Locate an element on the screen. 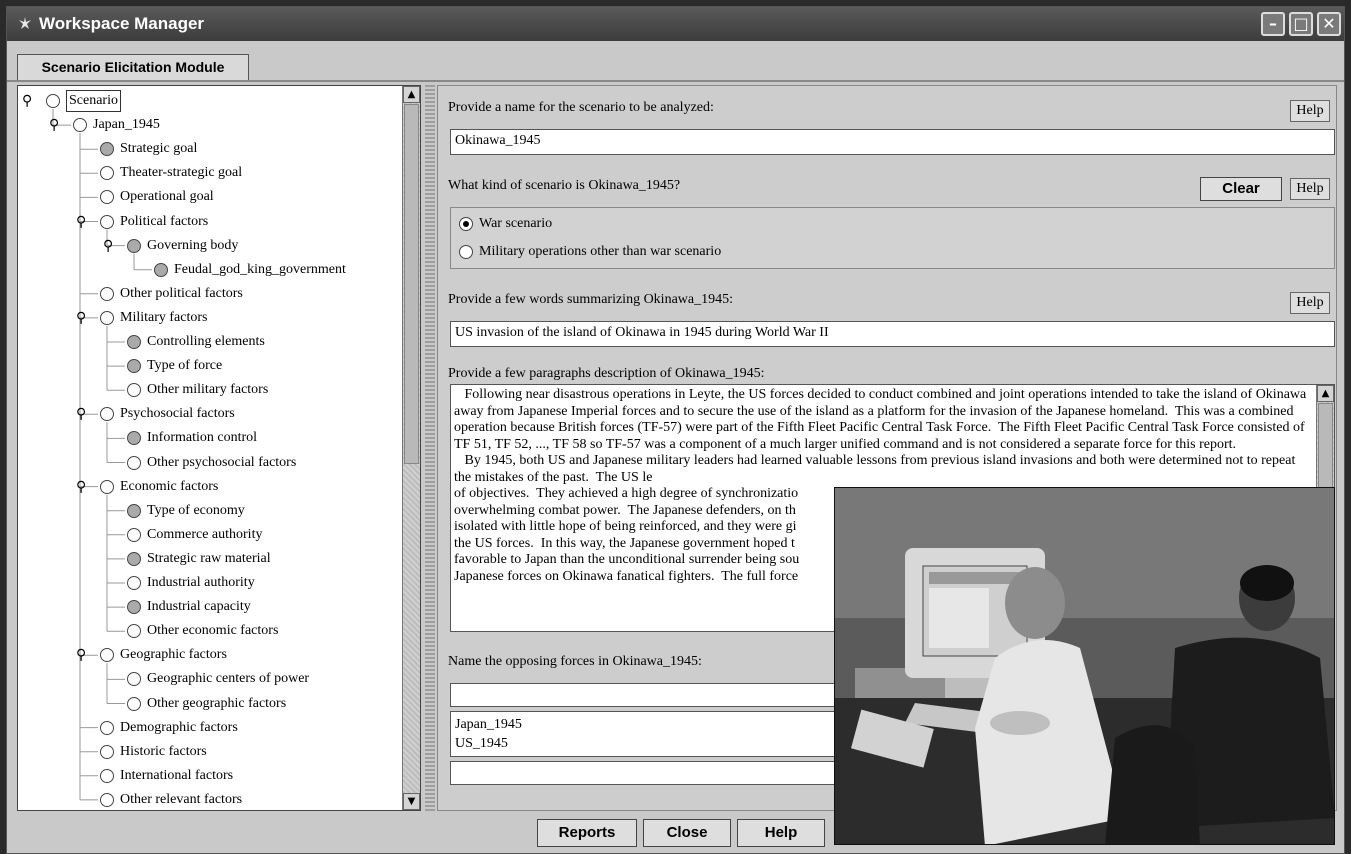 This screenshot has height=854, width=1351. scroll-down-icon: ▼ is located at coordinates (411, 801).